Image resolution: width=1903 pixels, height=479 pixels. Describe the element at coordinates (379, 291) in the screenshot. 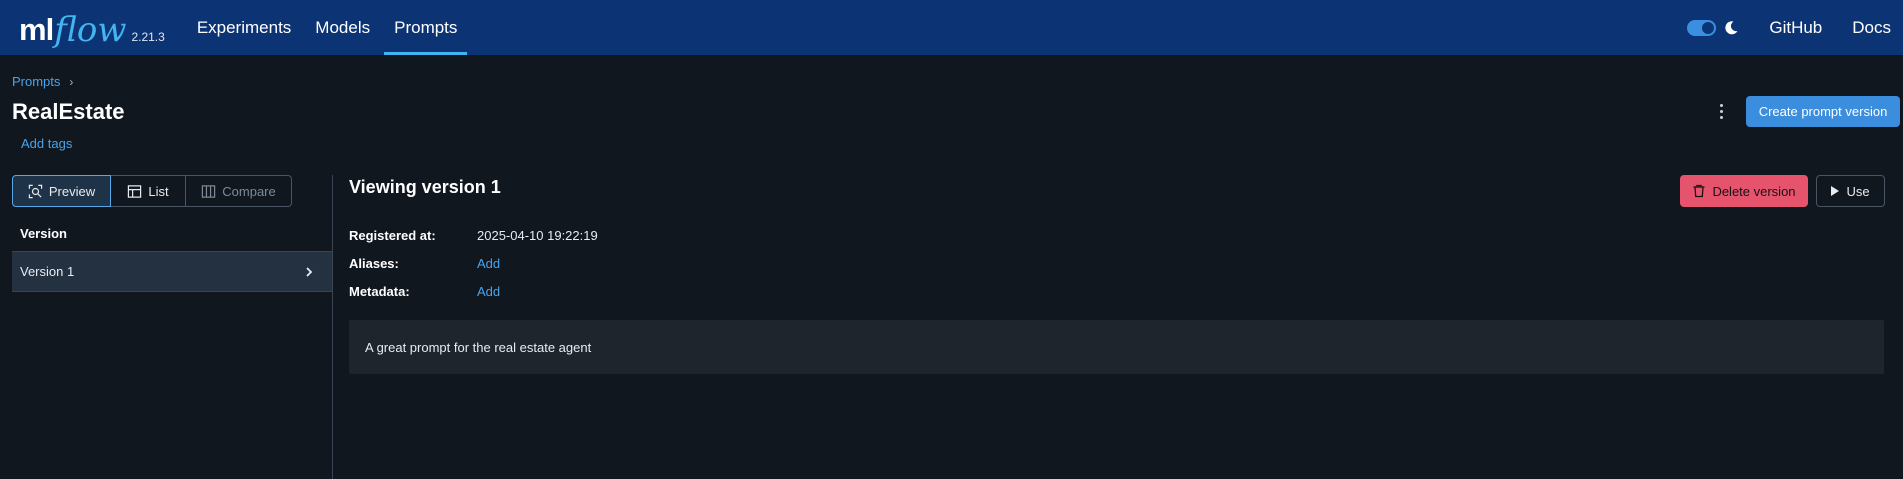

I see `metadata-label: Metadata:` at that location.